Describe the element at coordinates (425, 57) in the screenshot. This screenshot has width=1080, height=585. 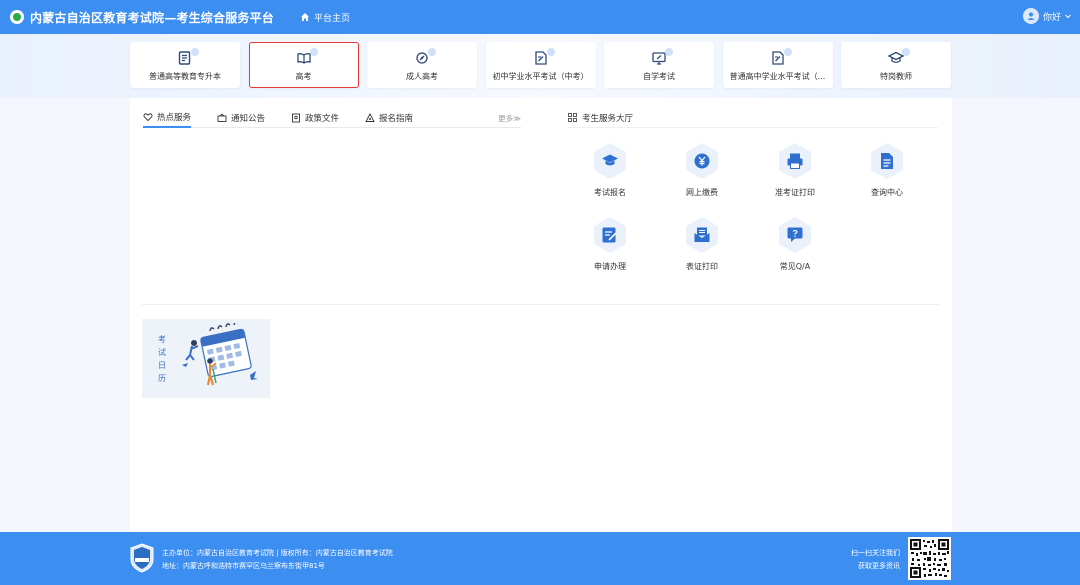
I see `pen-badge-icon` at that location.